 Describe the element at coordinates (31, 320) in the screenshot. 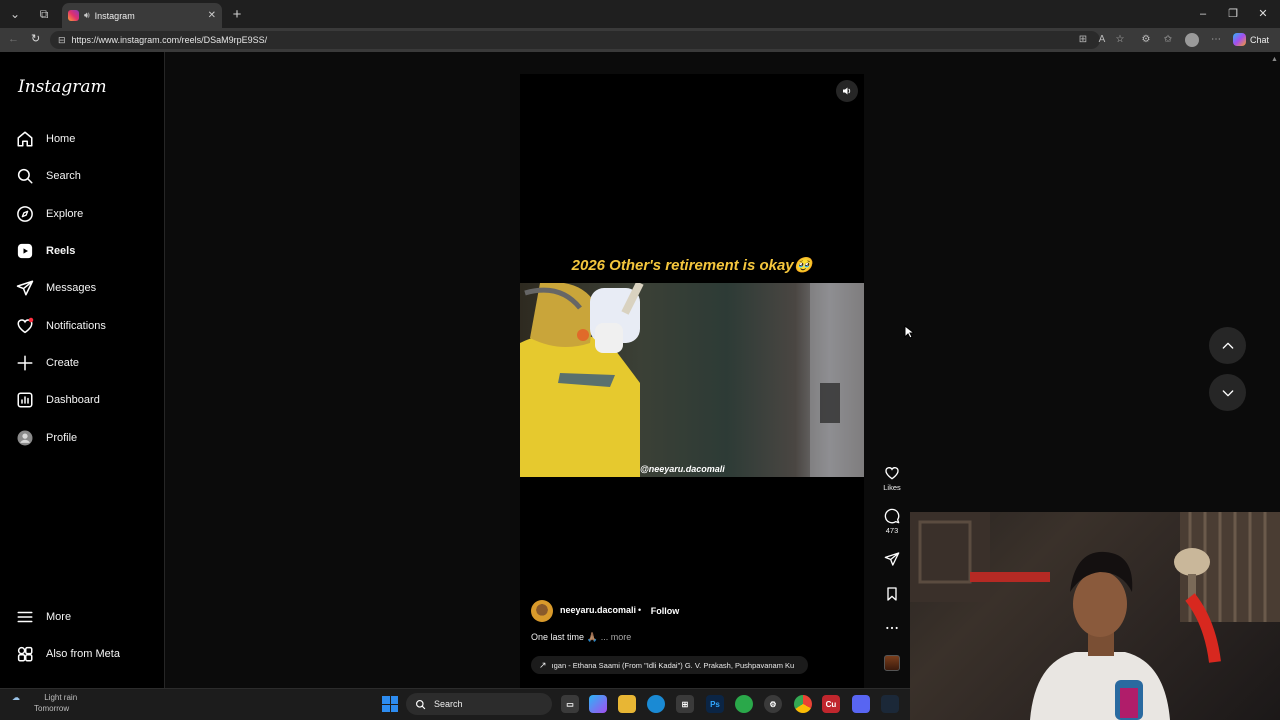

I see `notification-dot` at that location.